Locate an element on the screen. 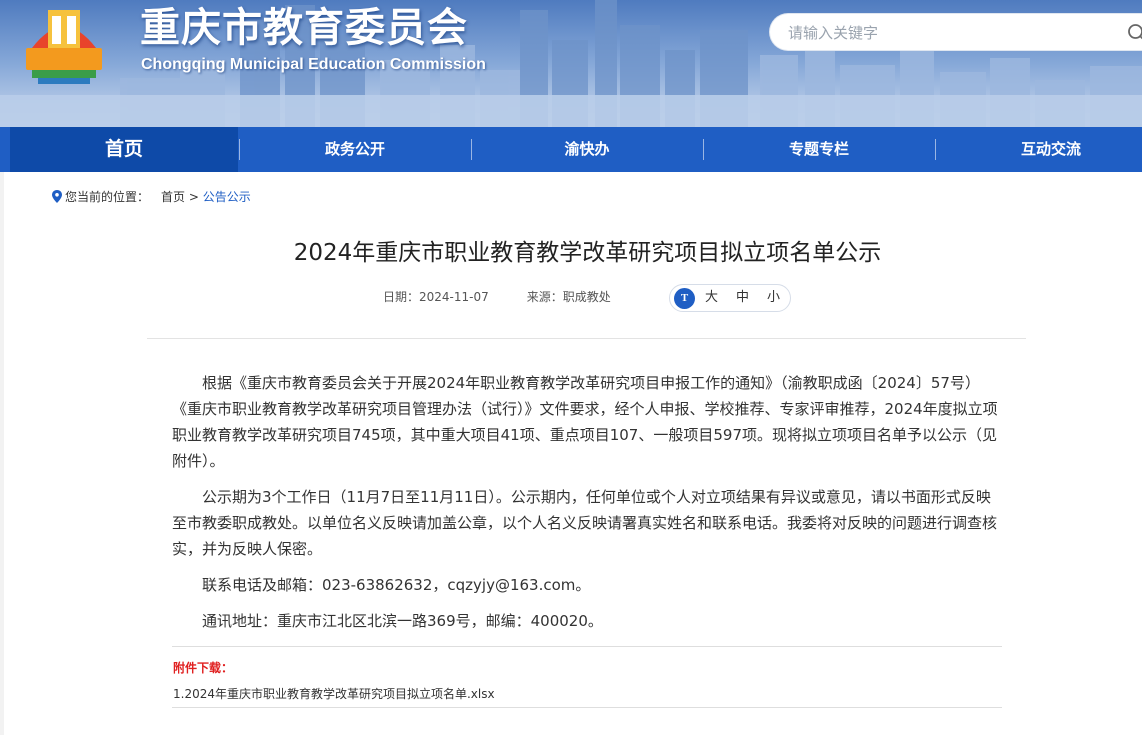 This screenshot has width=1142, height=735. attachments-bottom-divider is located at coordinates (587, 707).